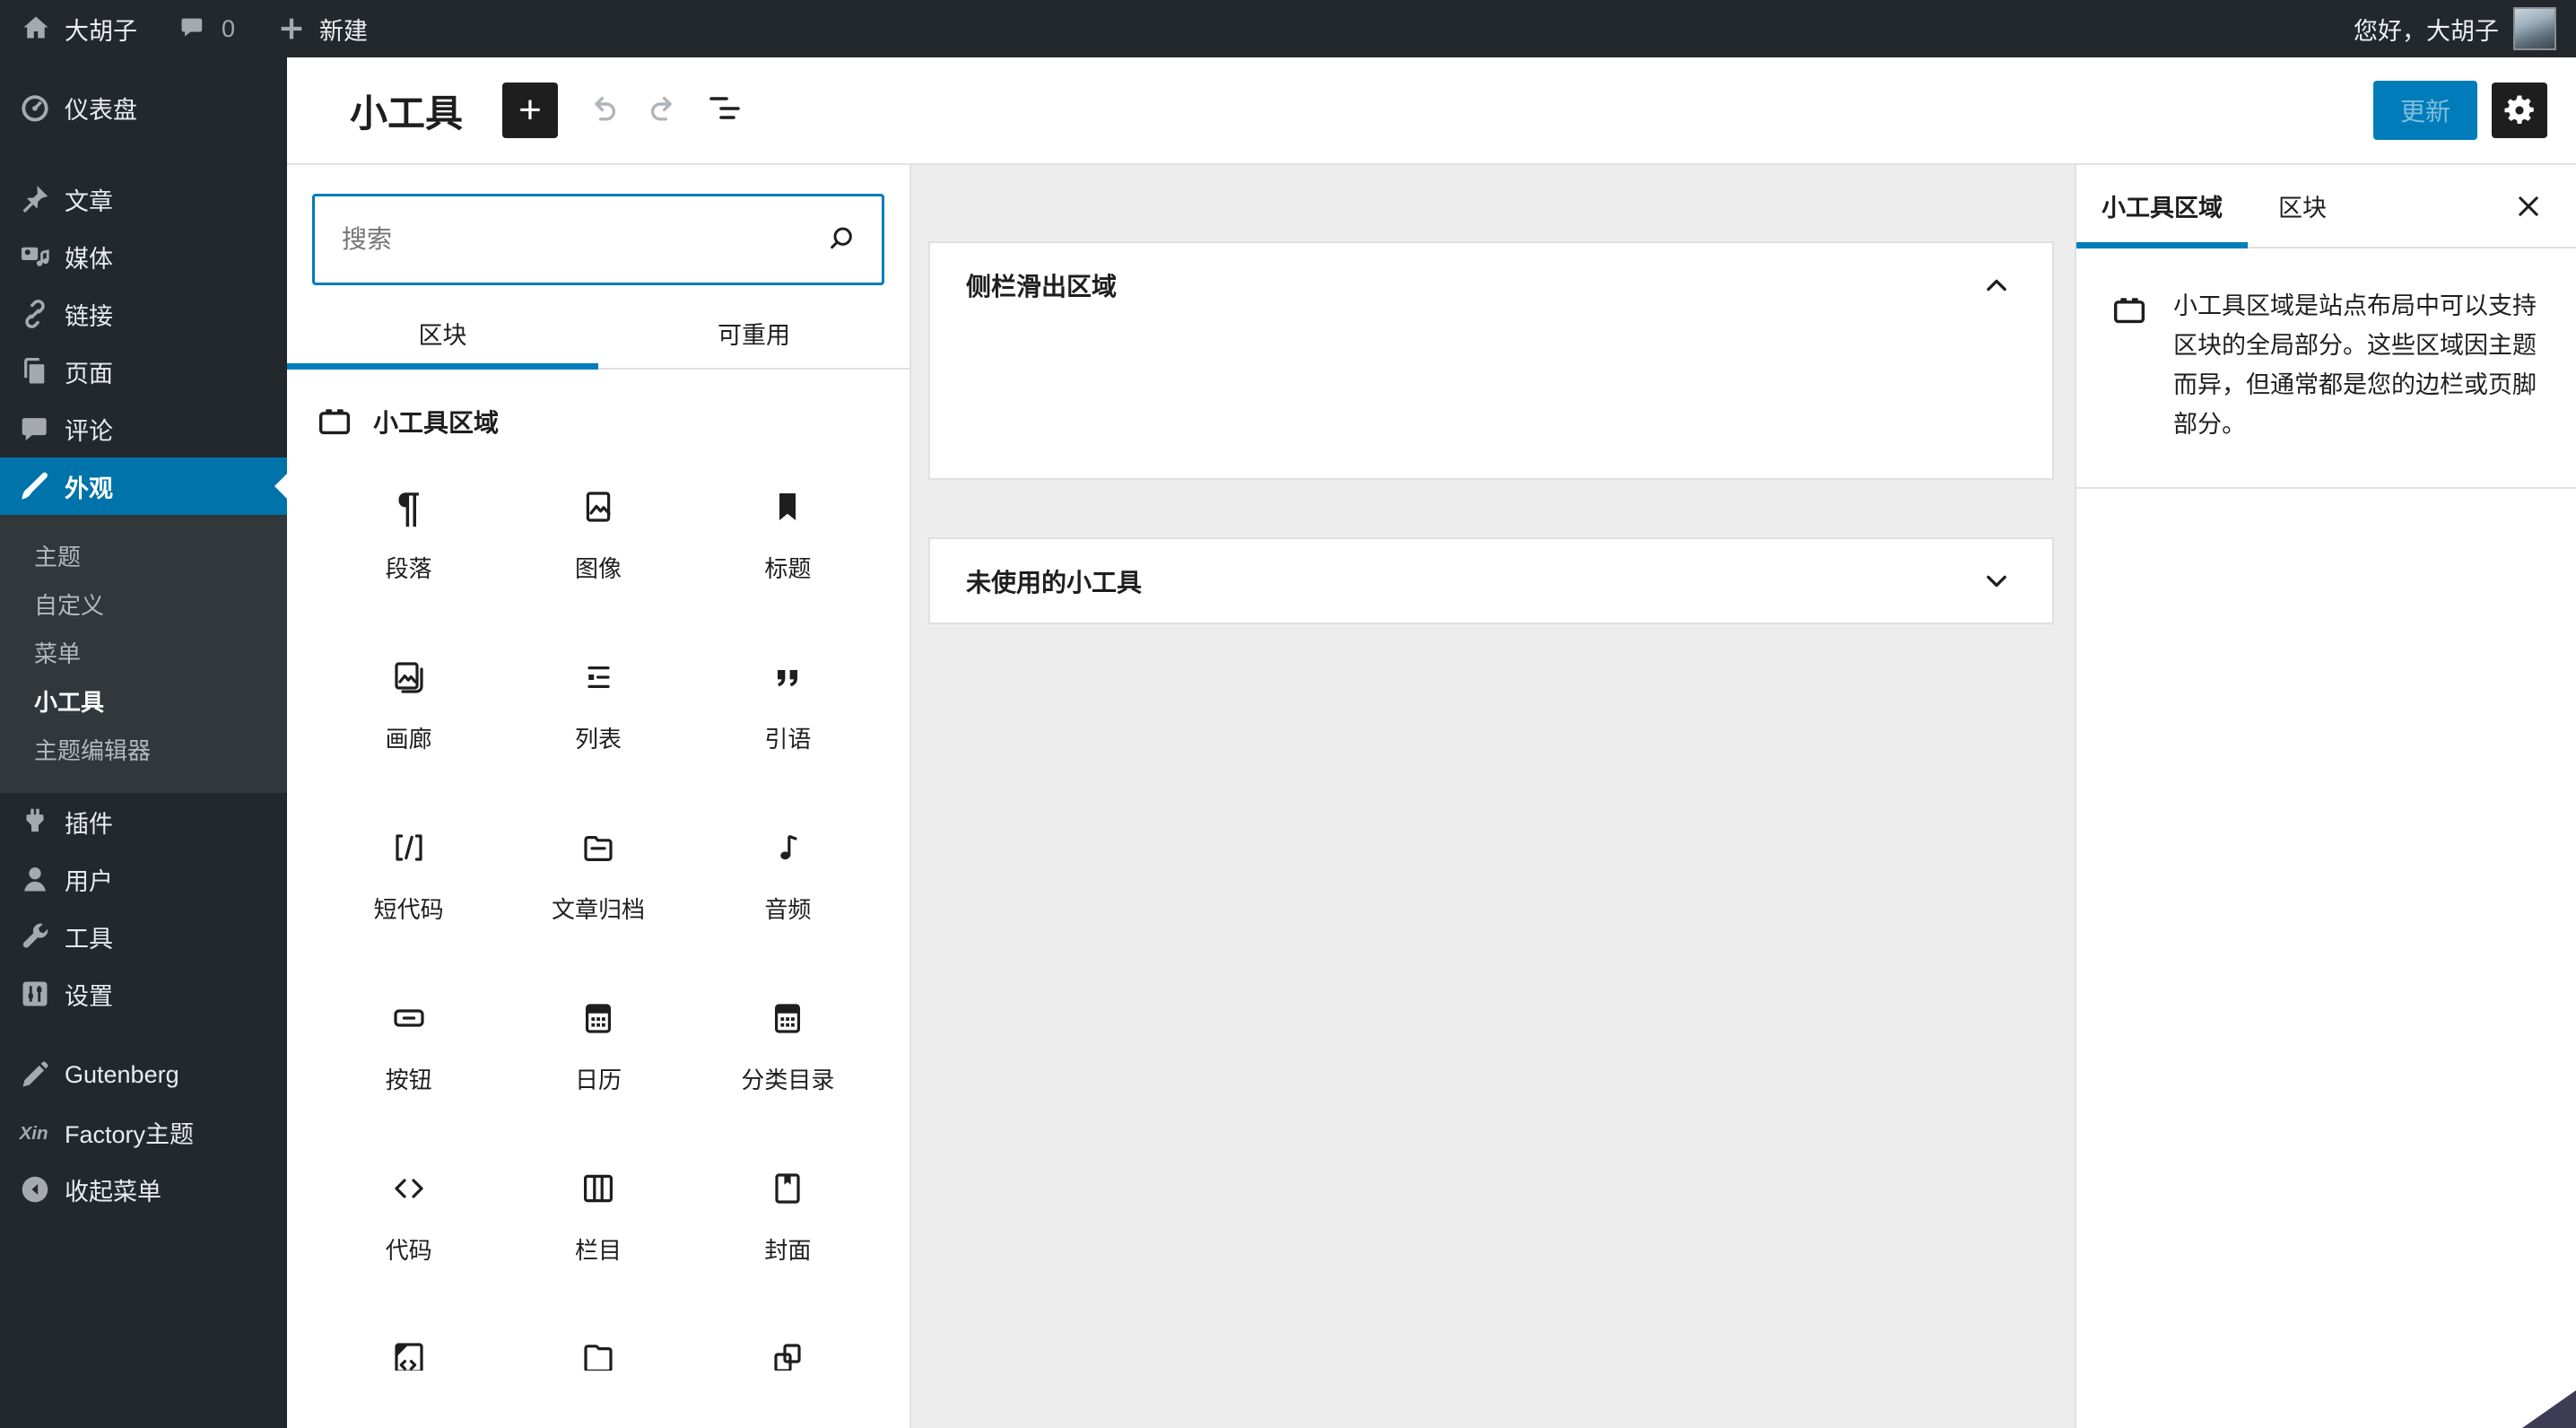 This screenshot has width=2576, height=1428. What do you see at coordinates (2549, 1409) in the screenshot?
I see `cursor-artifact` at bounding box center [2549, 1409].